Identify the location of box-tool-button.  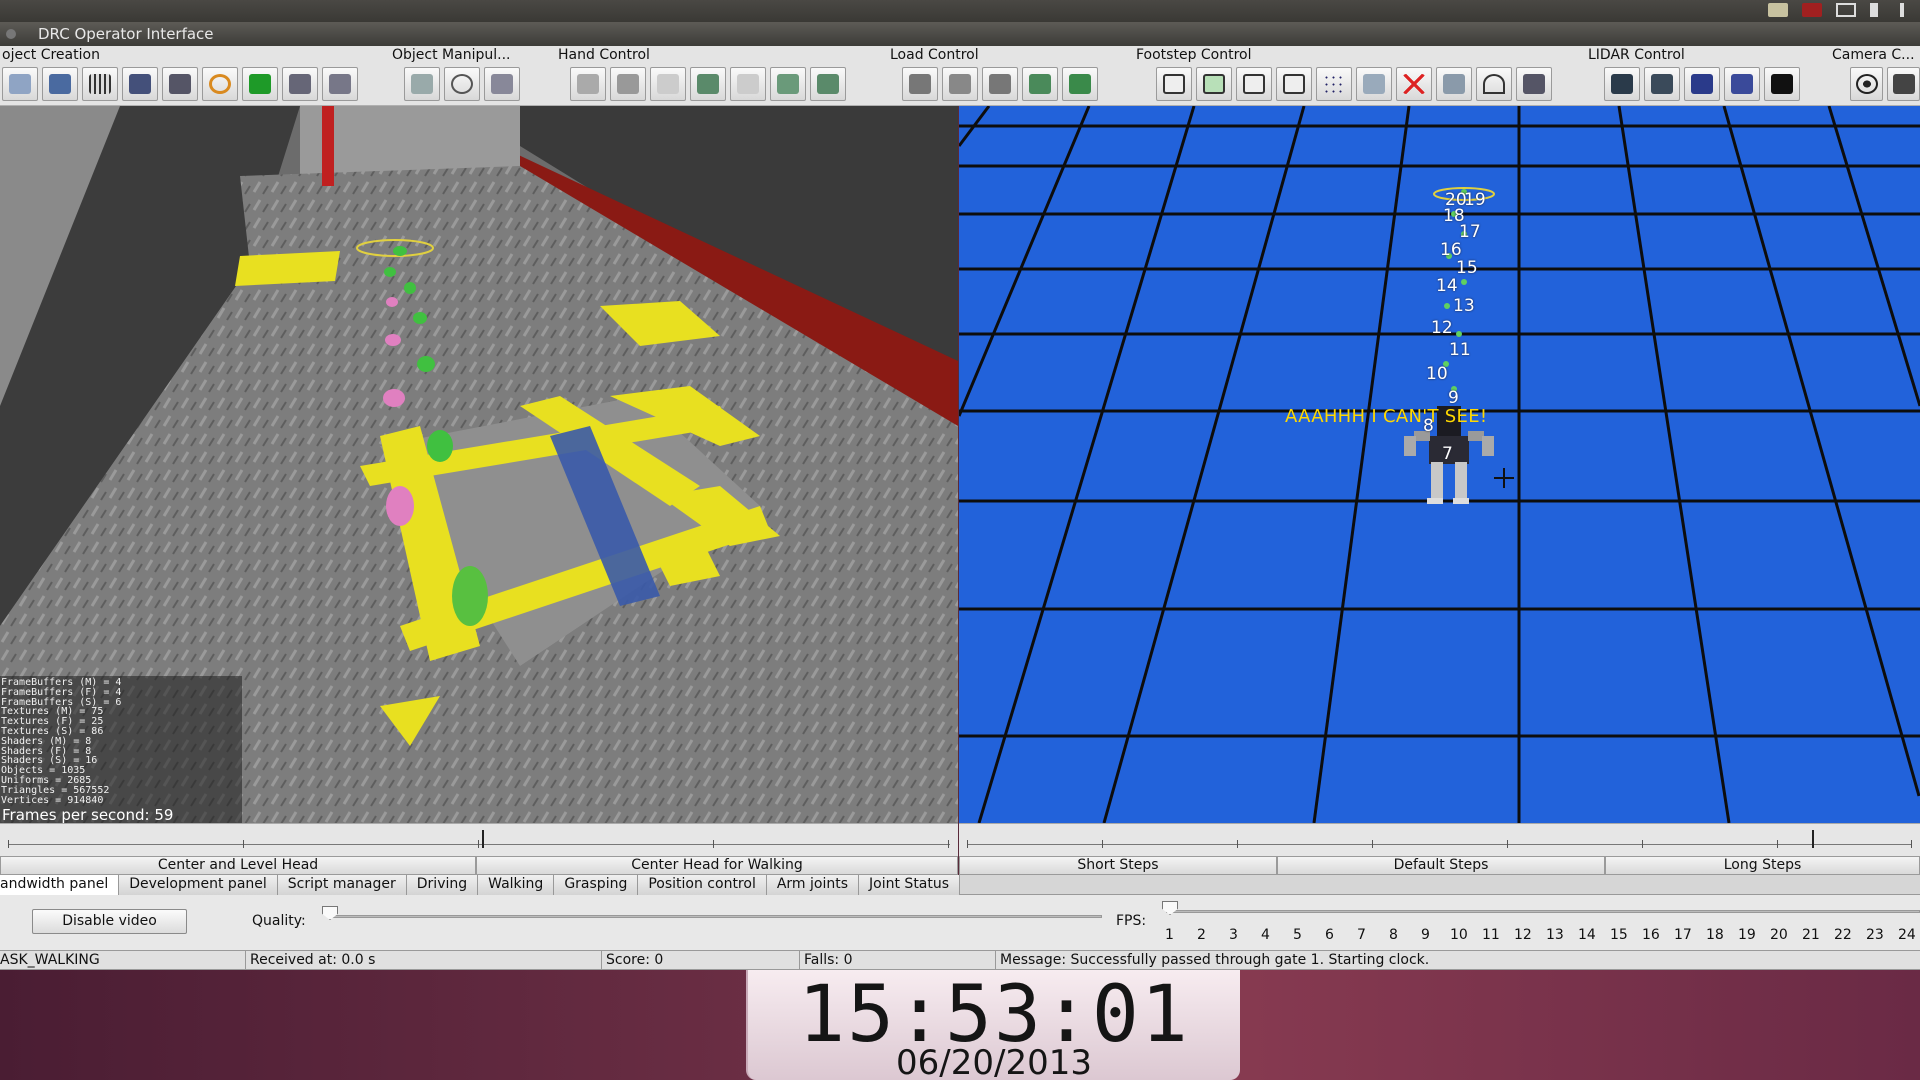
(60, 84).